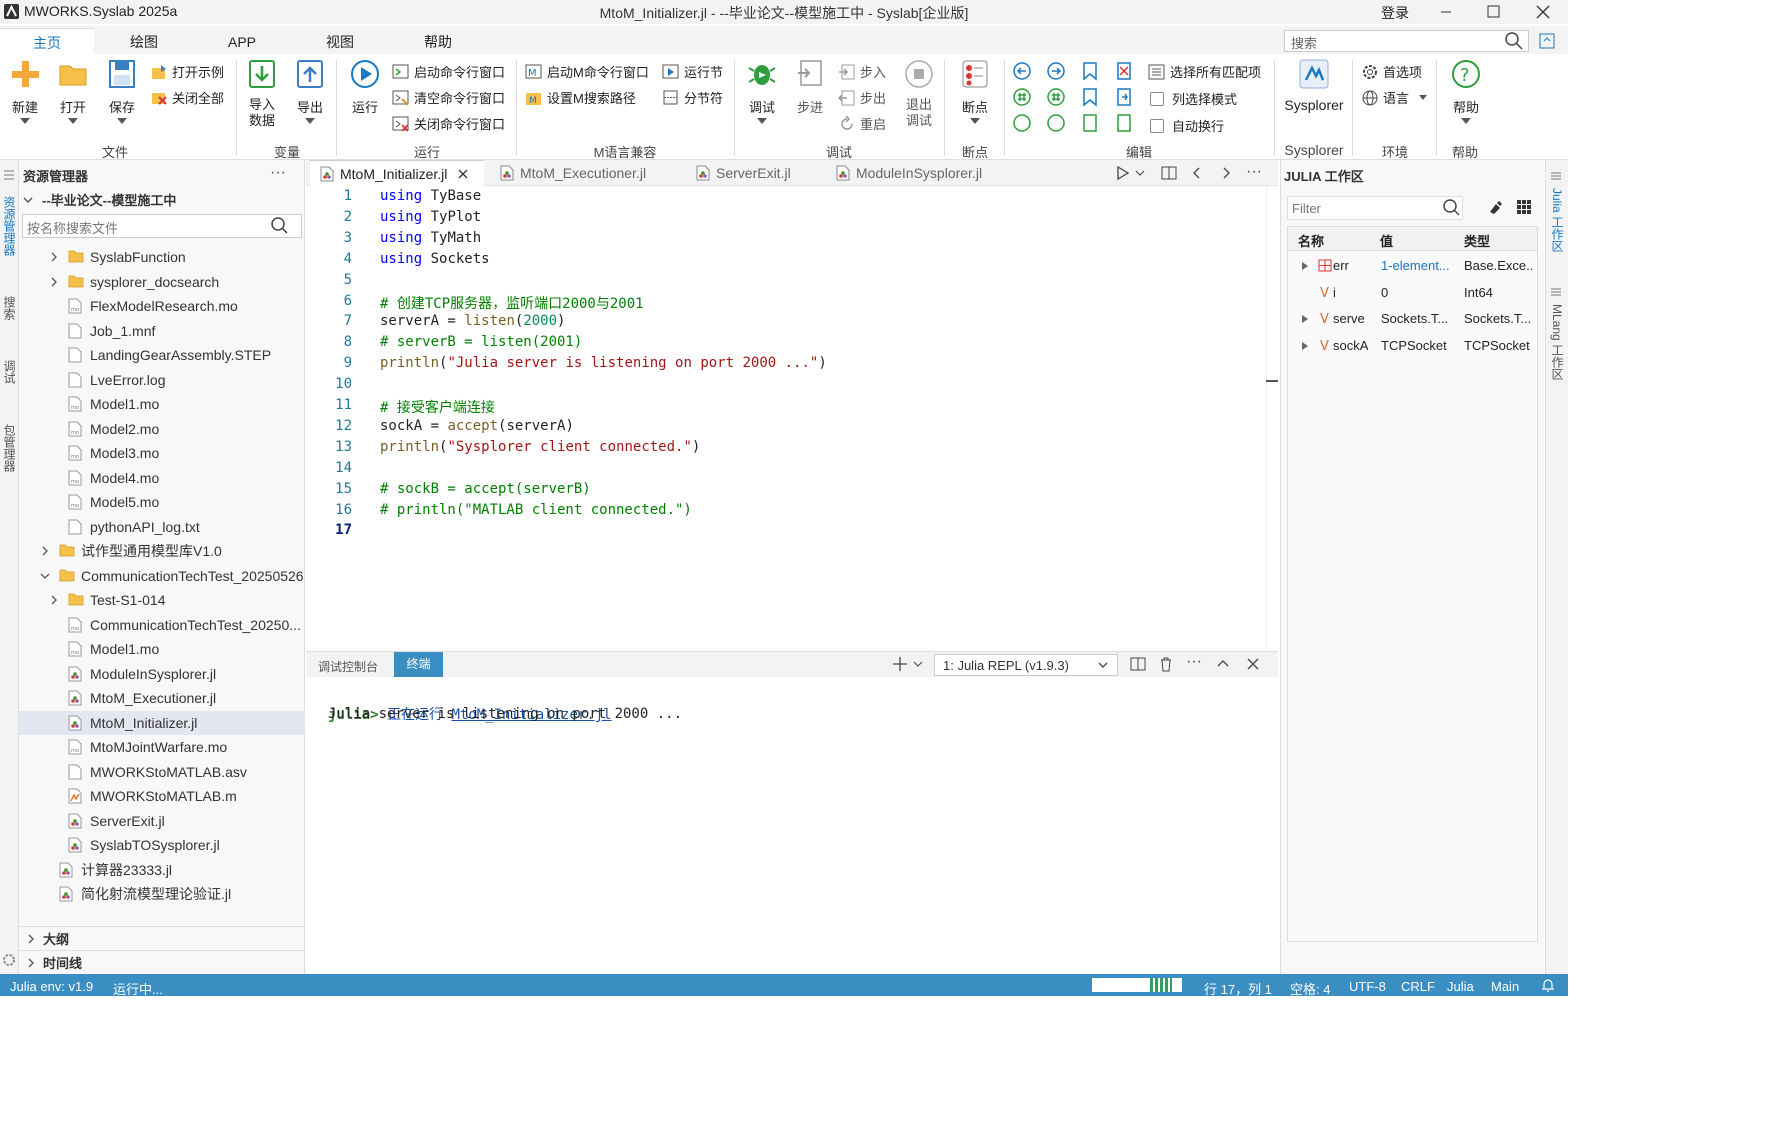  What do you see at coordinates (1460, 986) in the screenshot?
I see `language-status: Julia` at bounding box center [1460, 986].